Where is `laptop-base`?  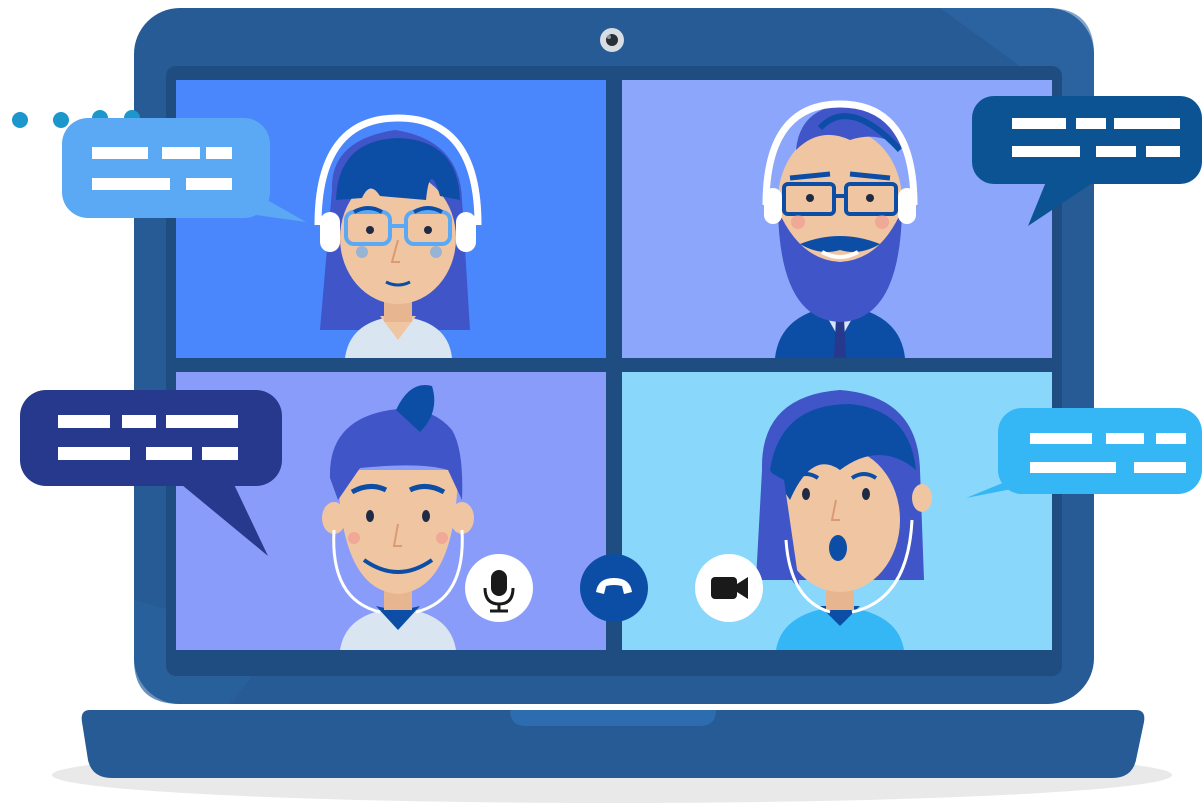
laptop-base is located at coordinates (613, 744).